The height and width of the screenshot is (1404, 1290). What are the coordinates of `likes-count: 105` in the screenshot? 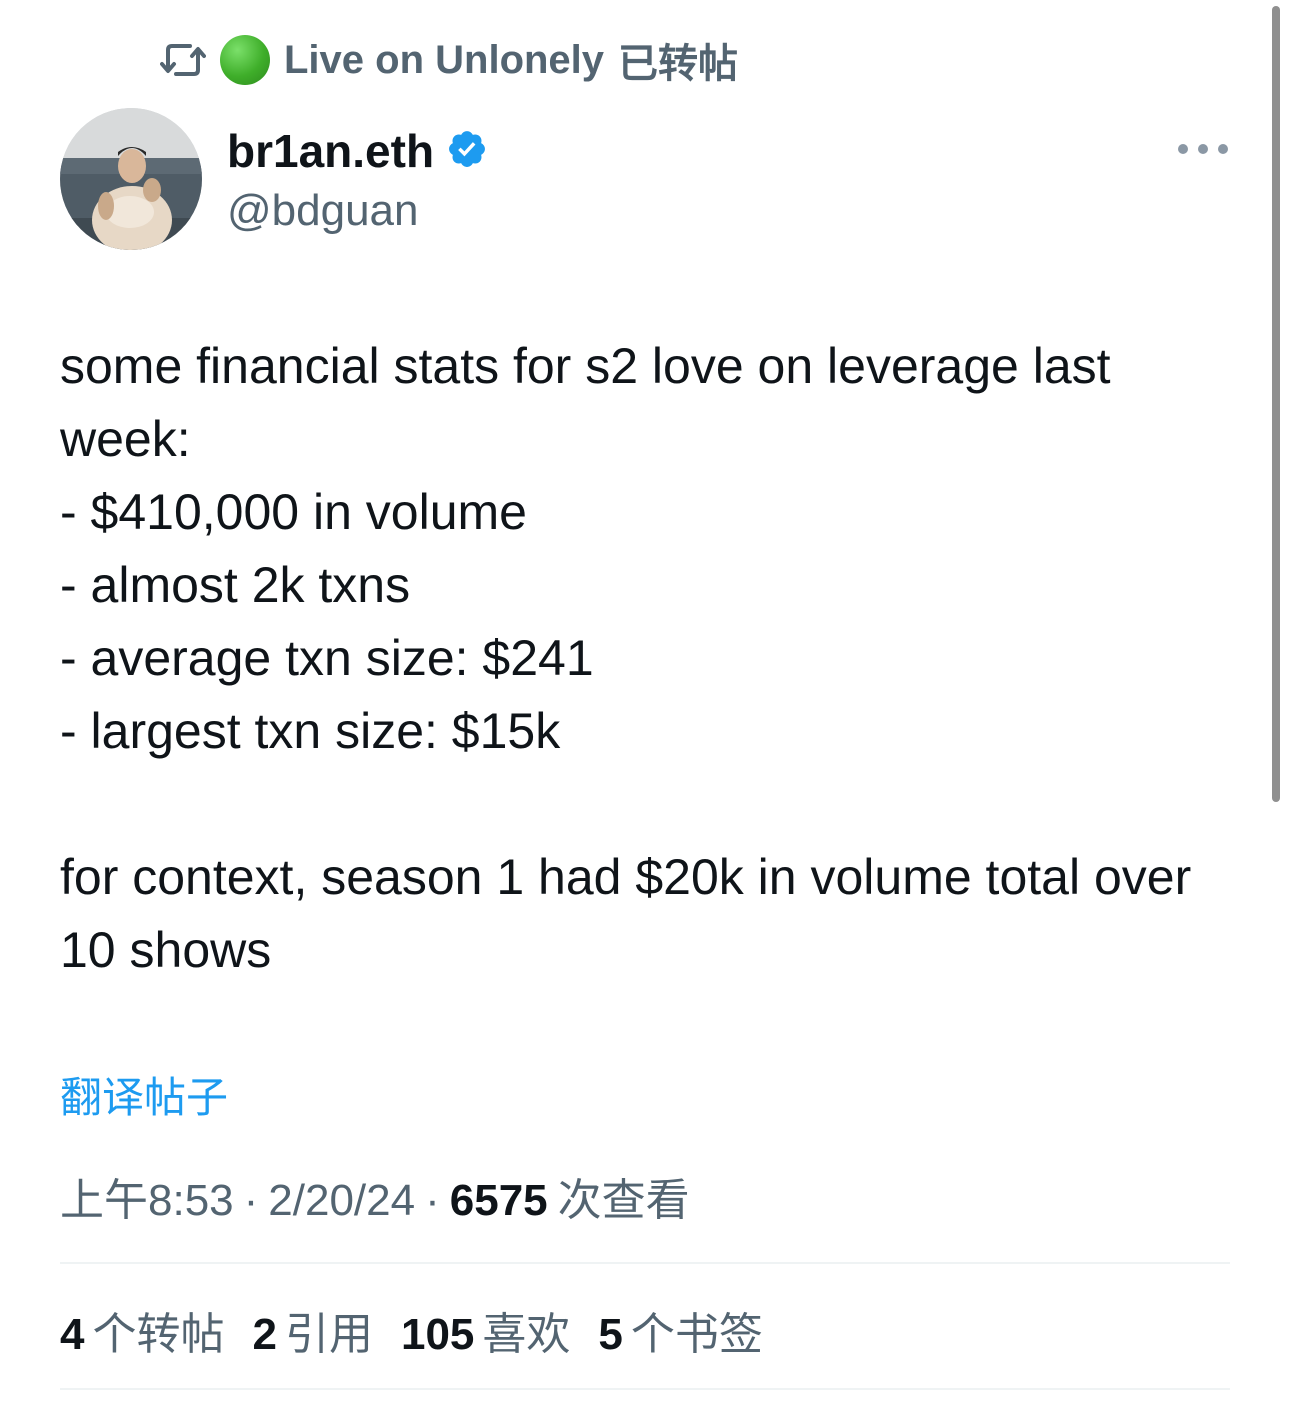 It's located at (437, 1334).